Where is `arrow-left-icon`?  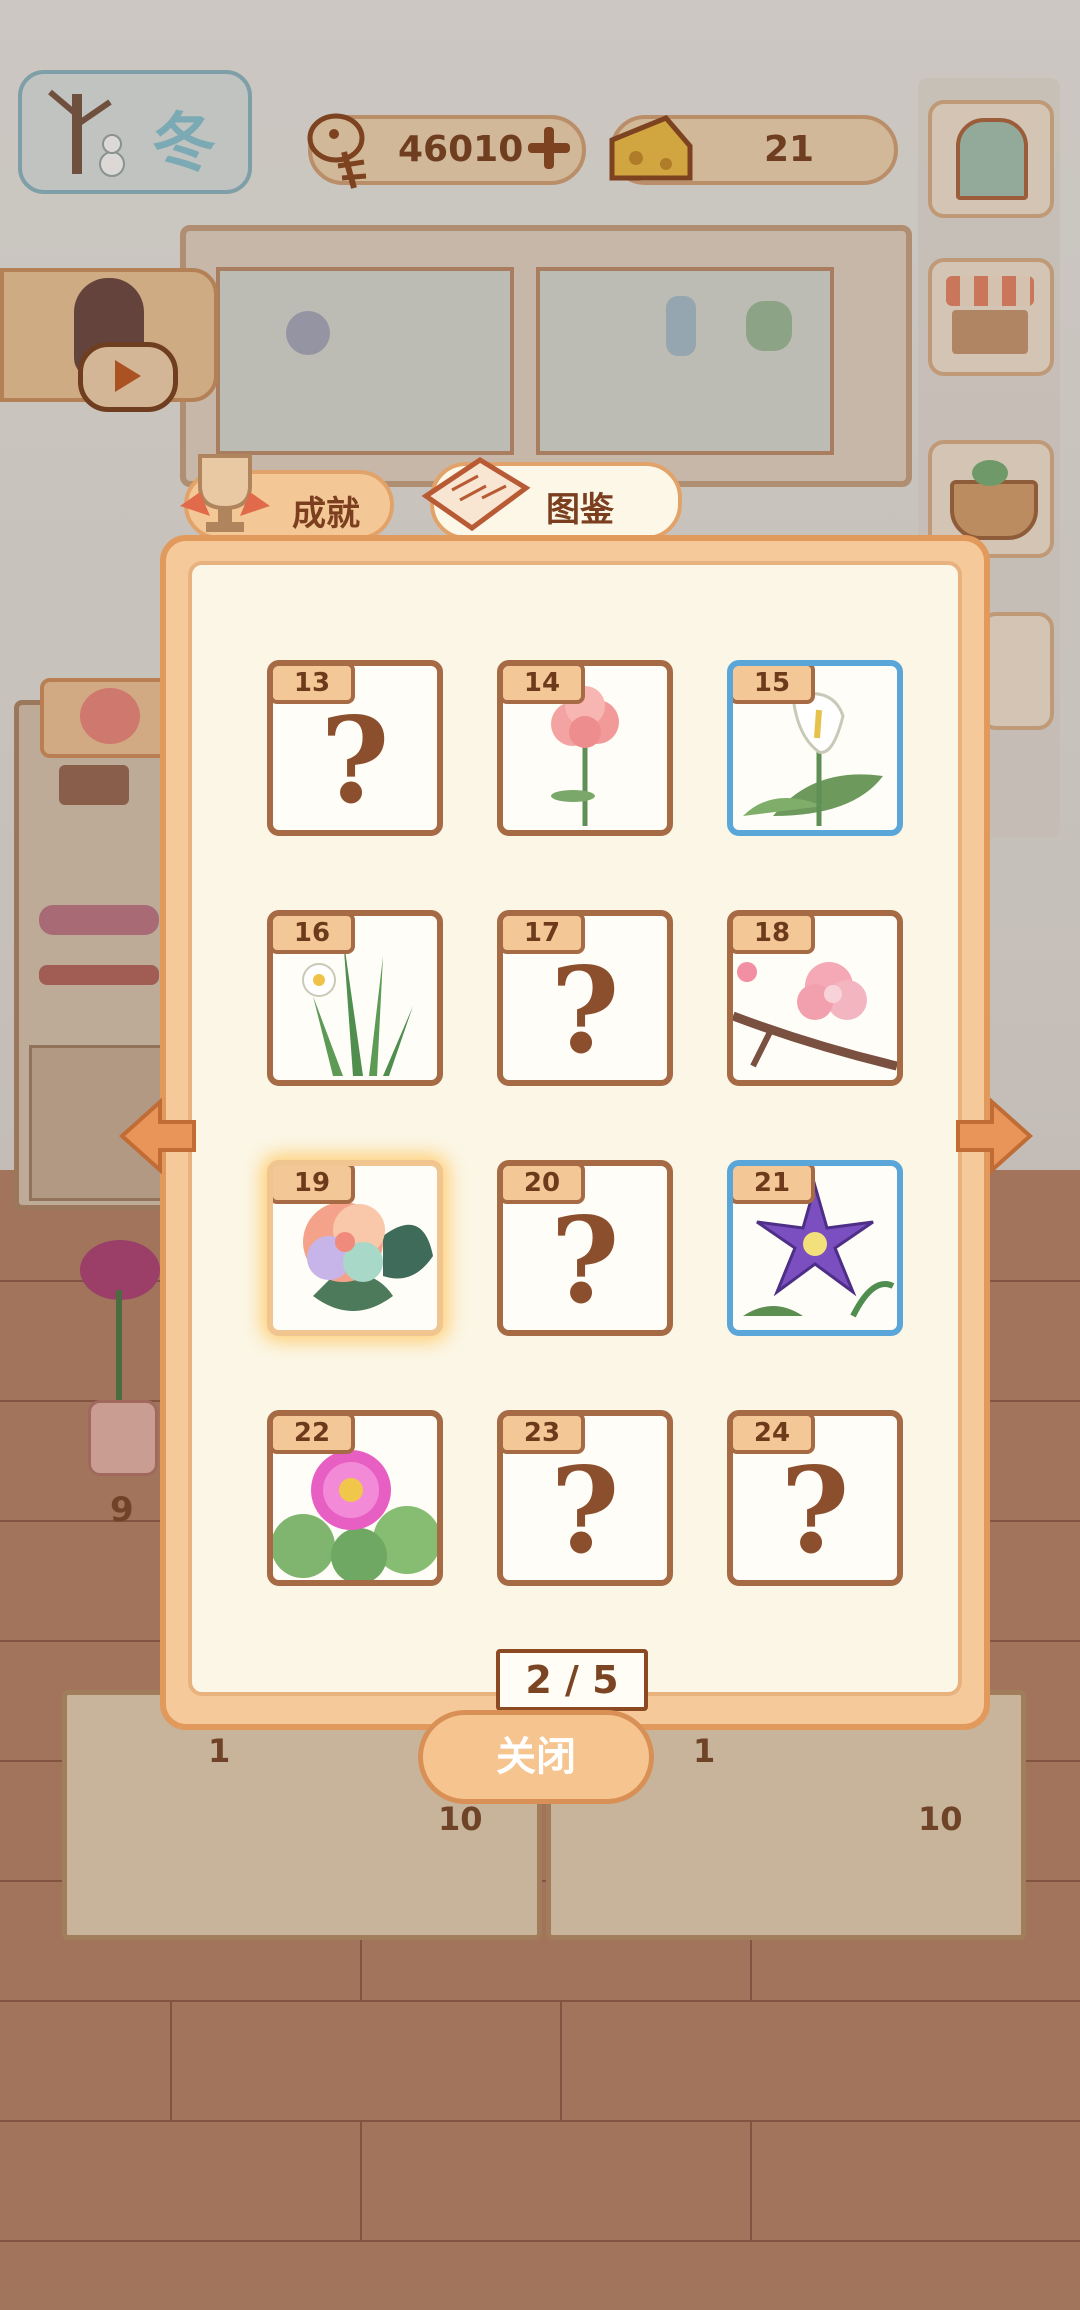
arrow-left-icon is located at coordinates (157, 1136).